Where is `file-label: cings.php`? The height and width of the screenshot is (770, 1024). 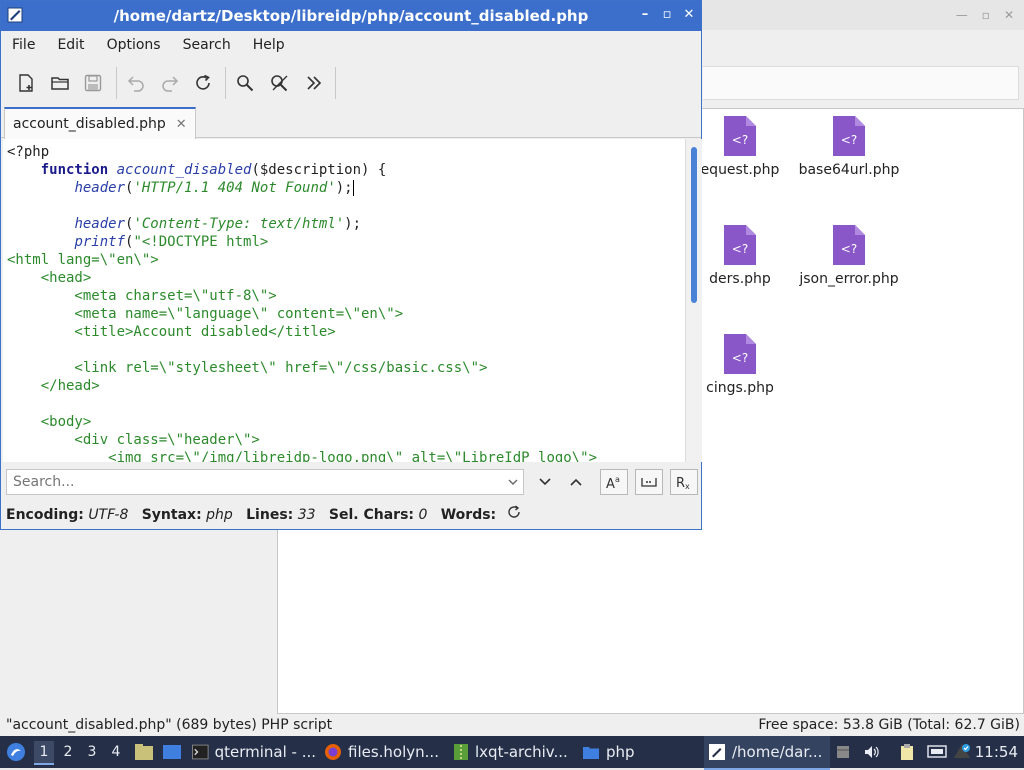 file-label: cings.php is located at coordinates (740, 388).